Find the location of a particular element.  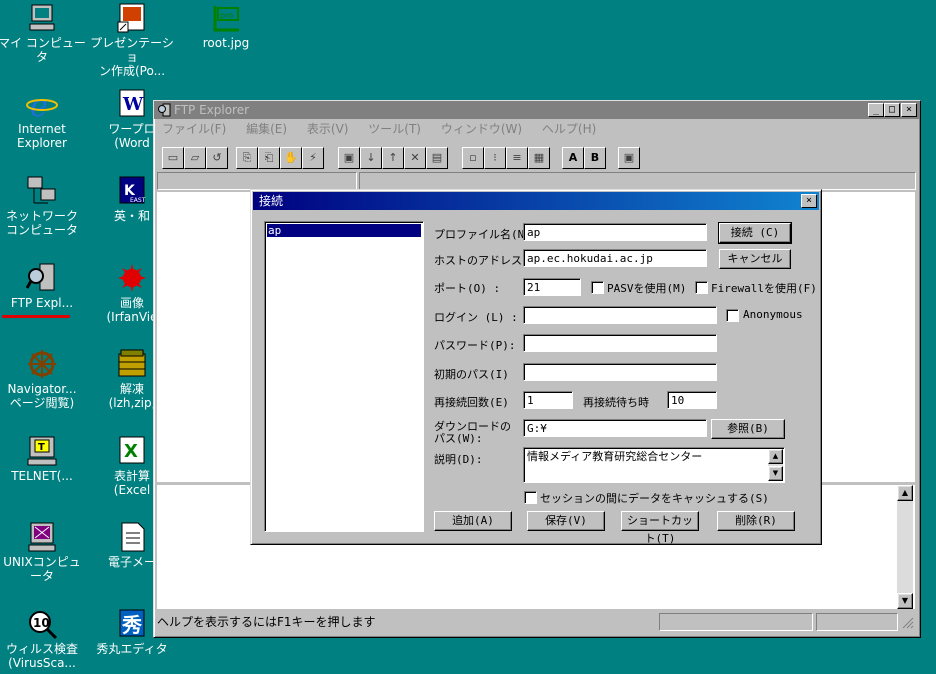

add-button: 追加(A) is located at coordinates (473, 521).